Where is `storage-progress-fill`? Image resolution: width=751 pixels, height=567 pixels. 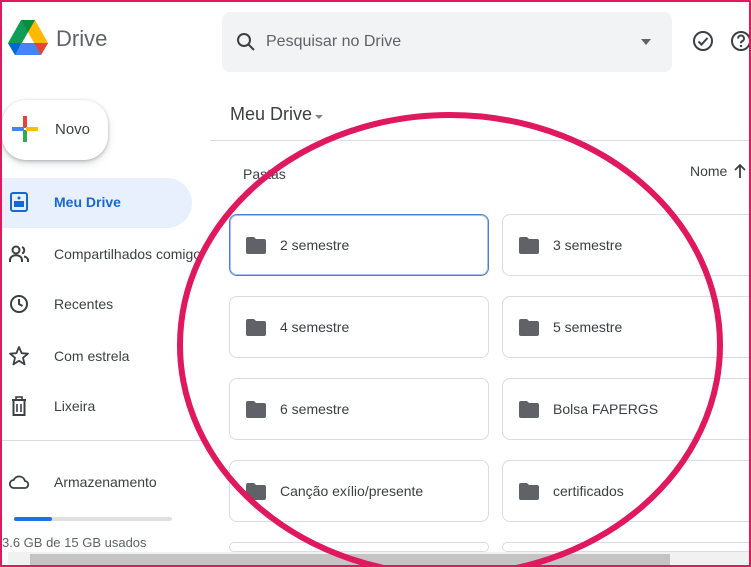
storage-progress-fill is located at coordinates (33, 519).